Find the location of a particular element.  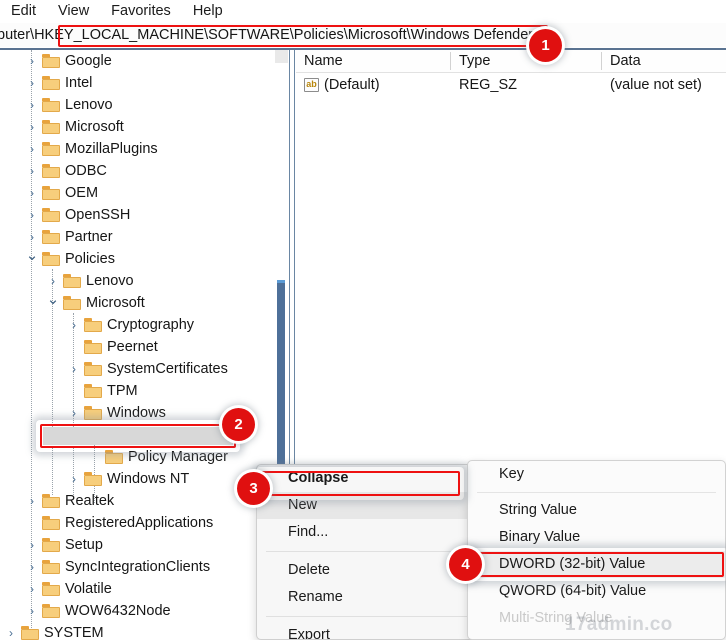

value-name-cell: (Default) is located at coordinates (352, 85).